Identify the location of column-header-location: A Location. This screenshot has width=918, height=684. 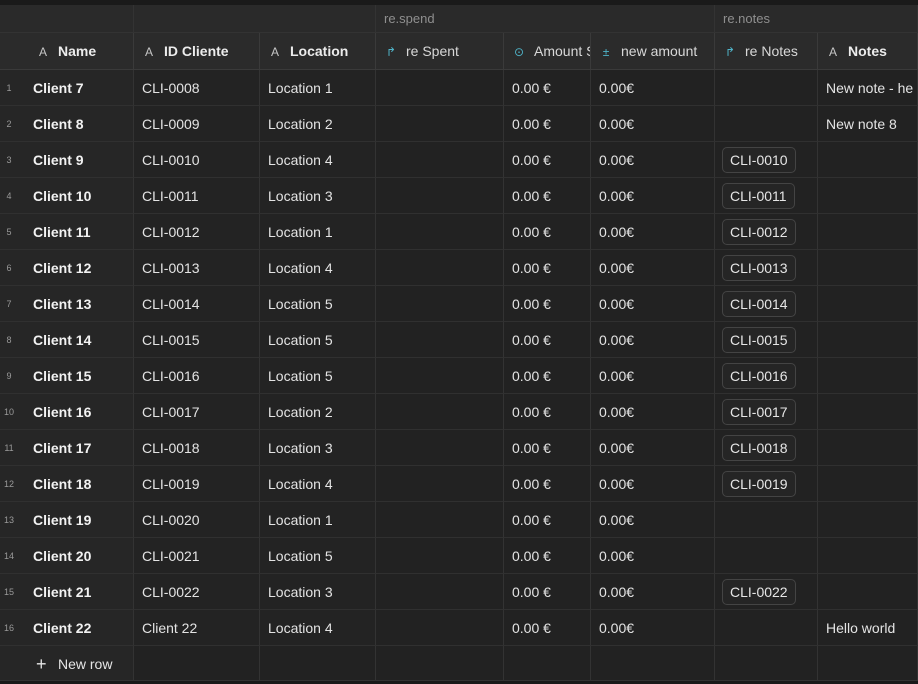
(318, 51).